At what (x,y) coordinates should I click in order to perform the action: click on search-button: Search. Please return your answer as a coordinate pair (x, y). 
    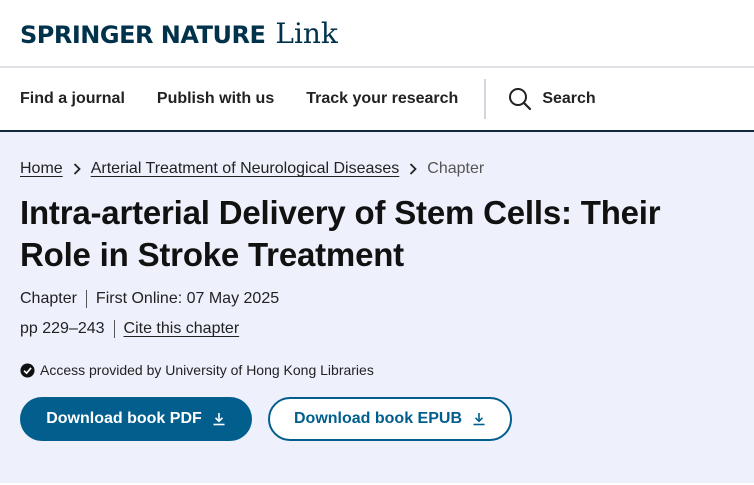
    Looking at the image, I should click on (552, 99).